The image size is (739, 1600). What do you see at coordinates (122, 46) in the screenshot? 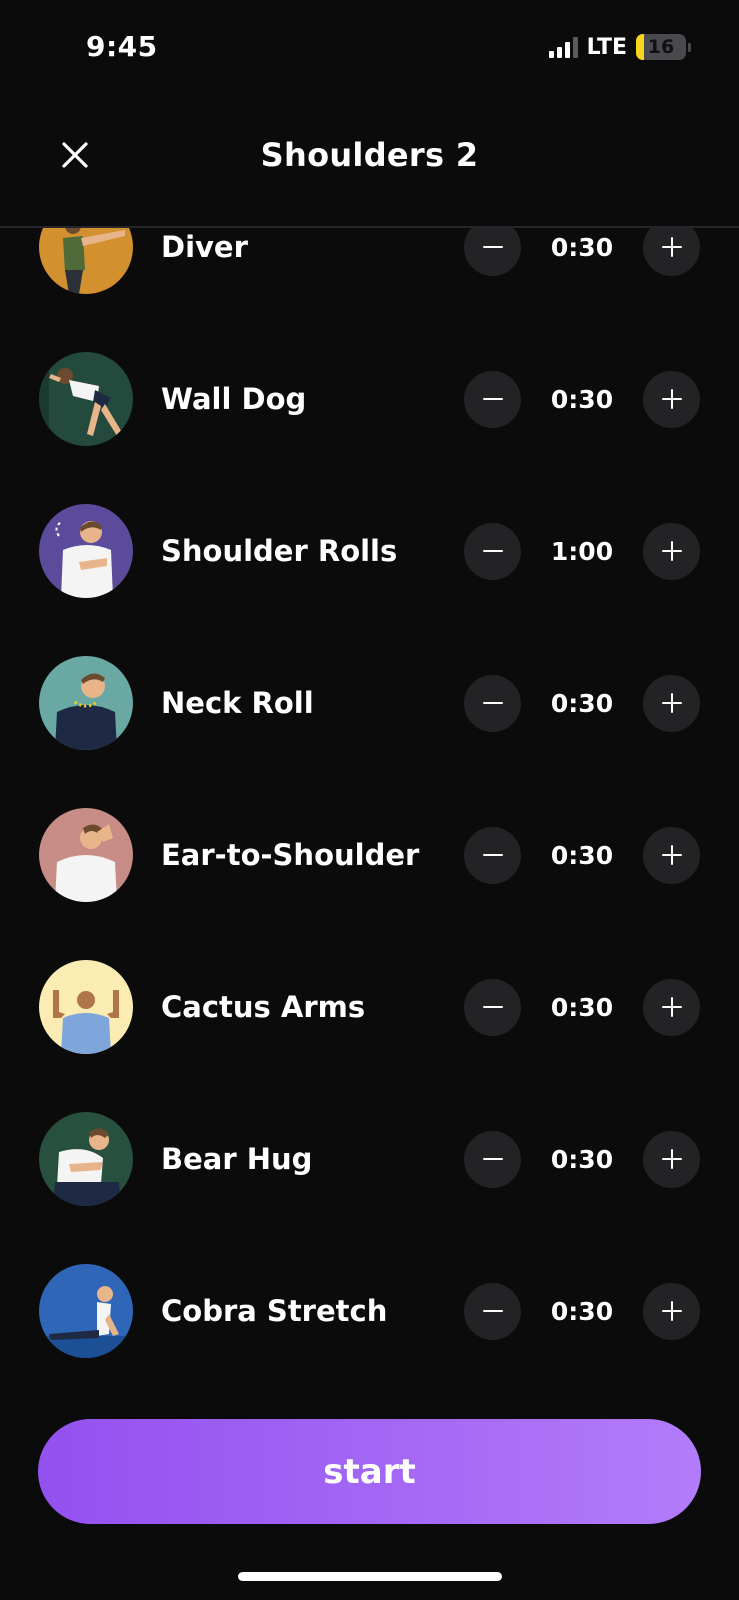
I see `status-time: 9:45` at bounding box center [122, 46].